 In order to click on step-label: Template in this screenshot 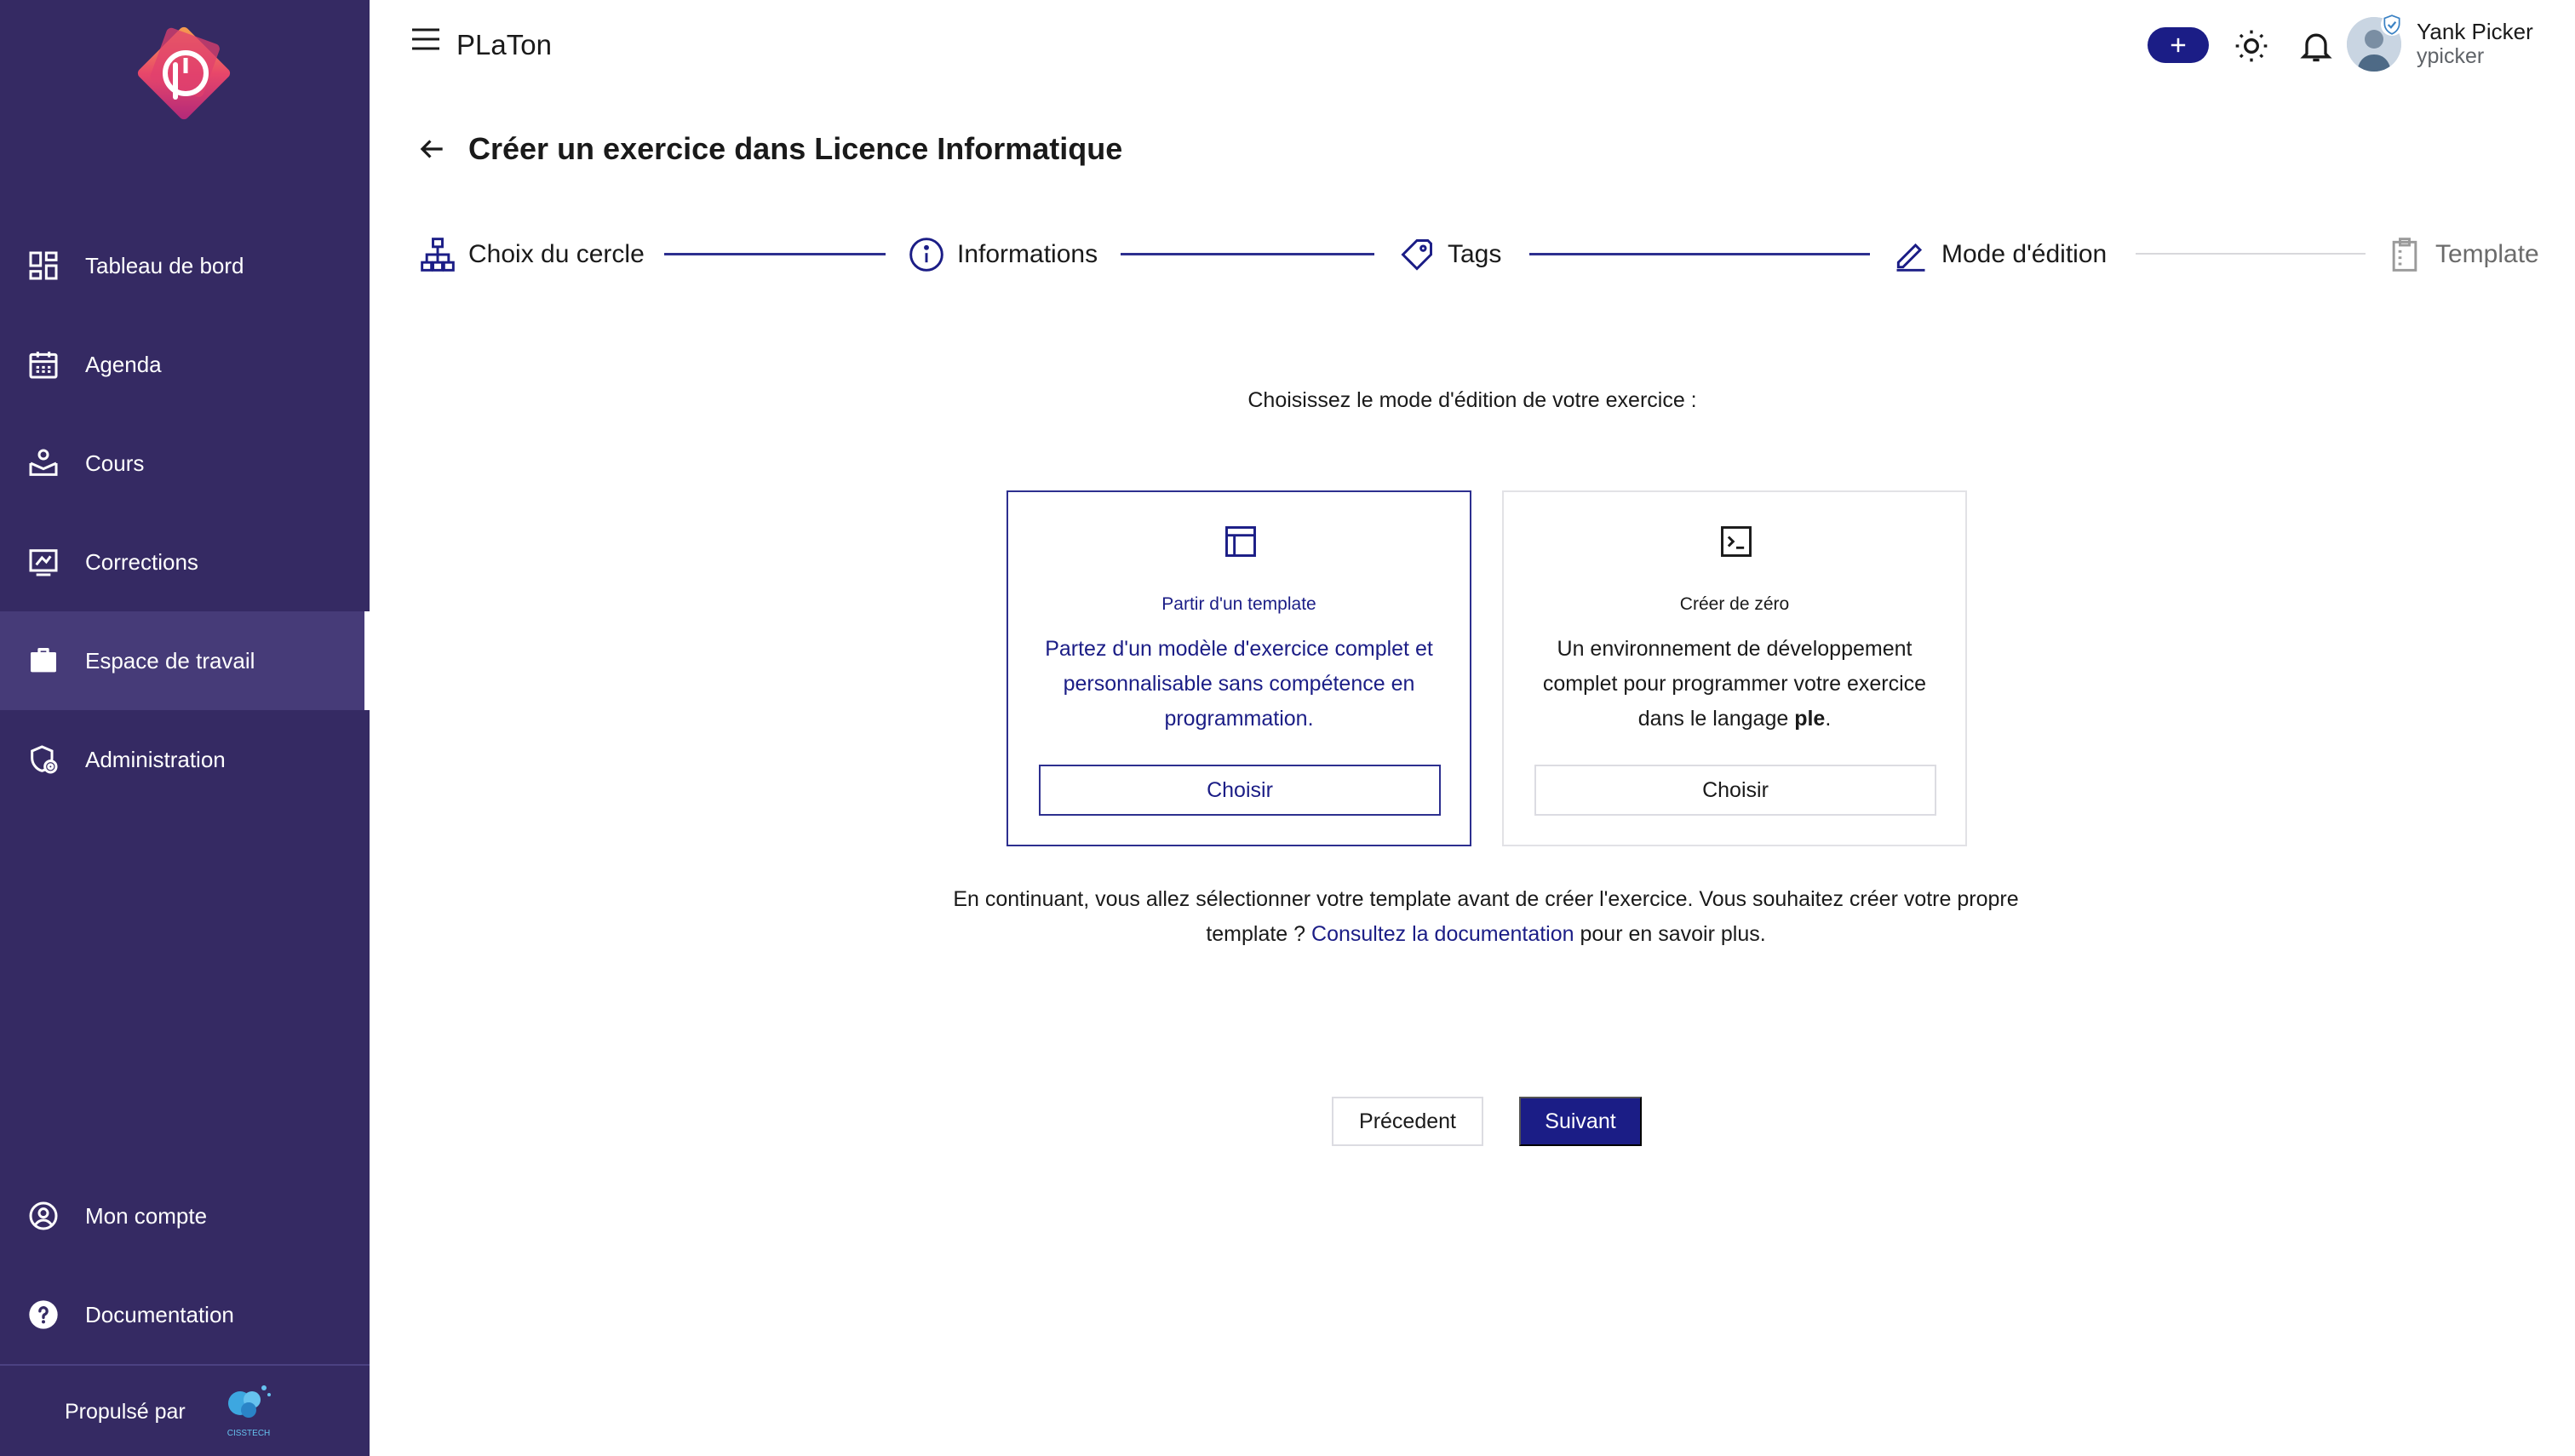, I will do `click(2487, 254)`.